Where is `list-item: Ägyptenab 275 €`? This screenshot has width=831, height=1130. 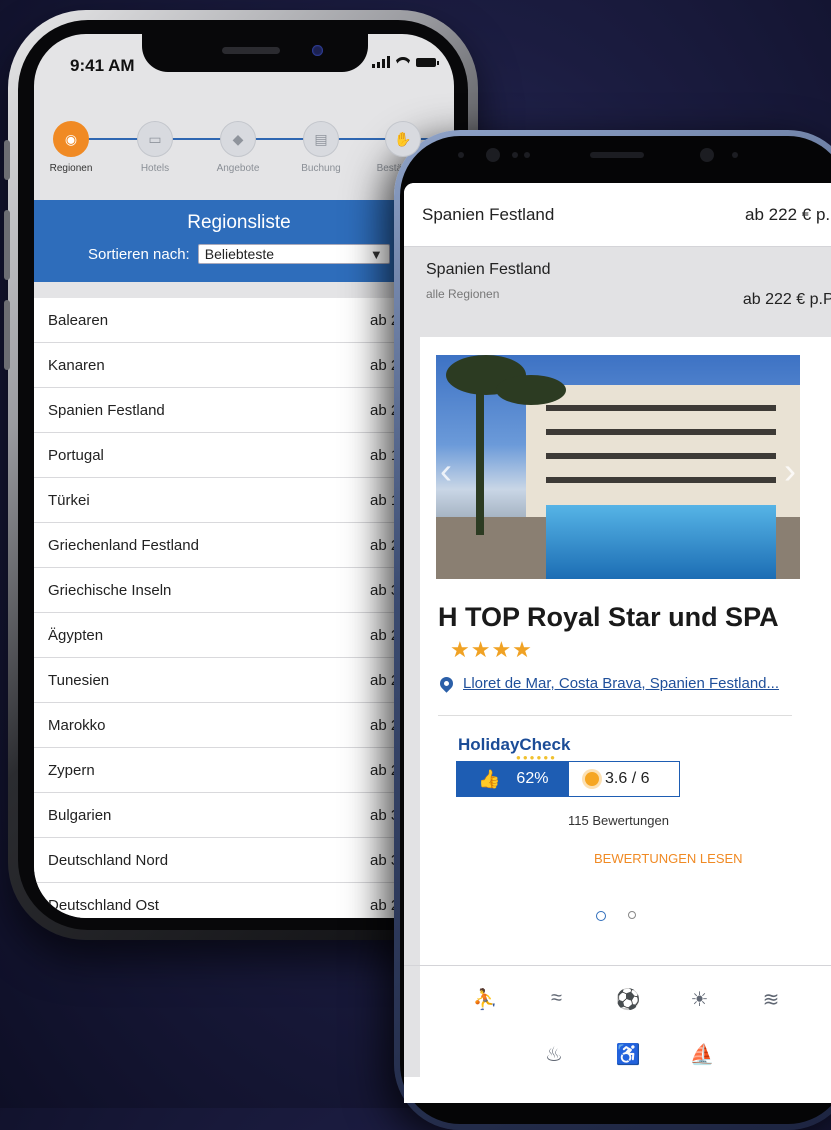
list-item: Ägyptenab 275 € is located at coordinates (244, 635).